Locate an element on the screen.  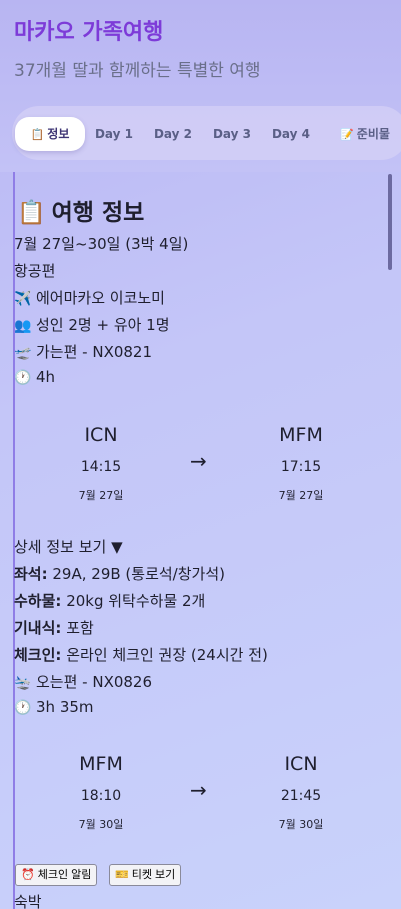
outbound-to-time: 17:15 is located at coordinates (301, 467).